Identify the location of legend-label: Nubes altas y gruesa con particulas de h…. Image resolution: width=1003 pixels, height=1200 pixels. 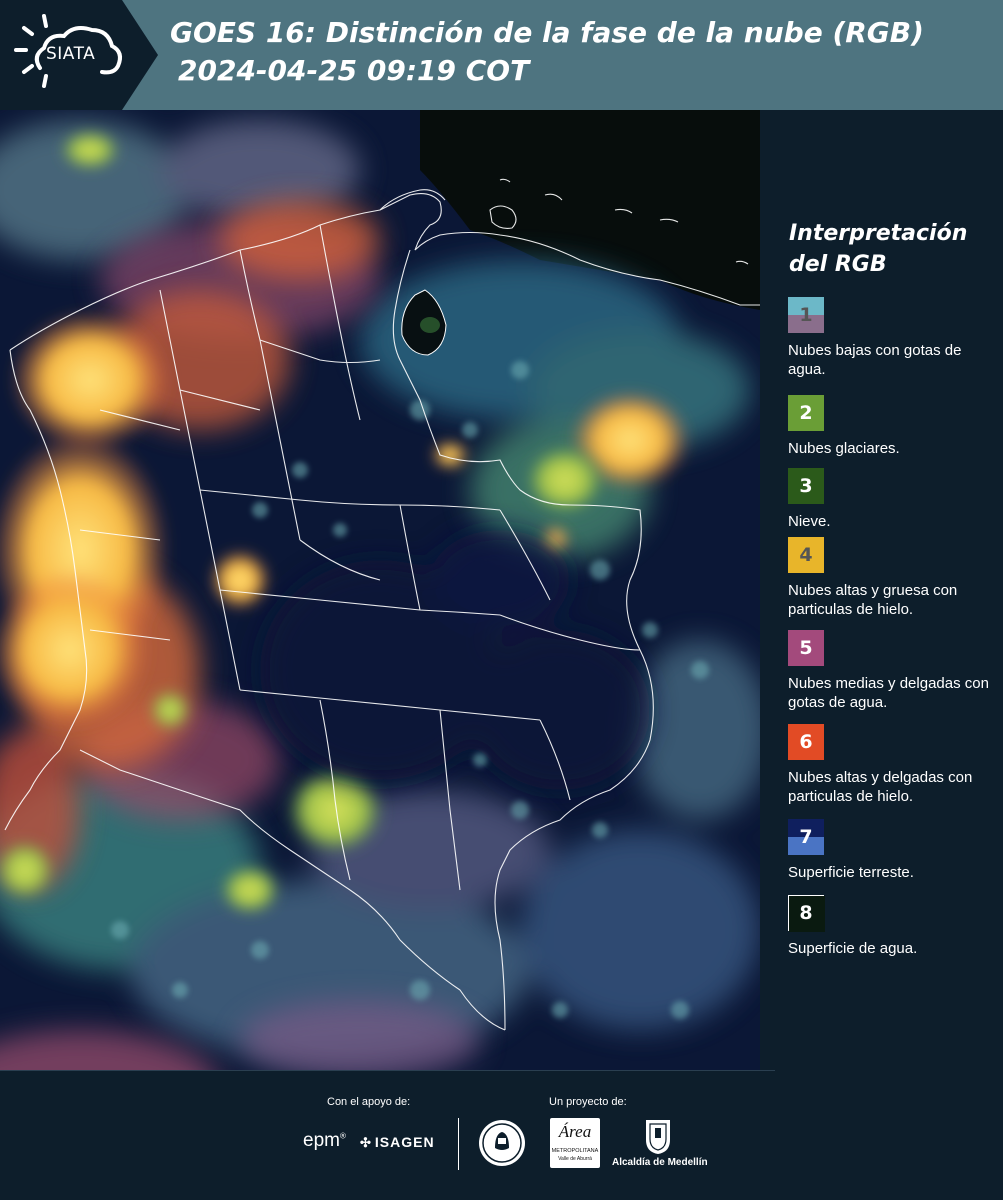
(873, 600).